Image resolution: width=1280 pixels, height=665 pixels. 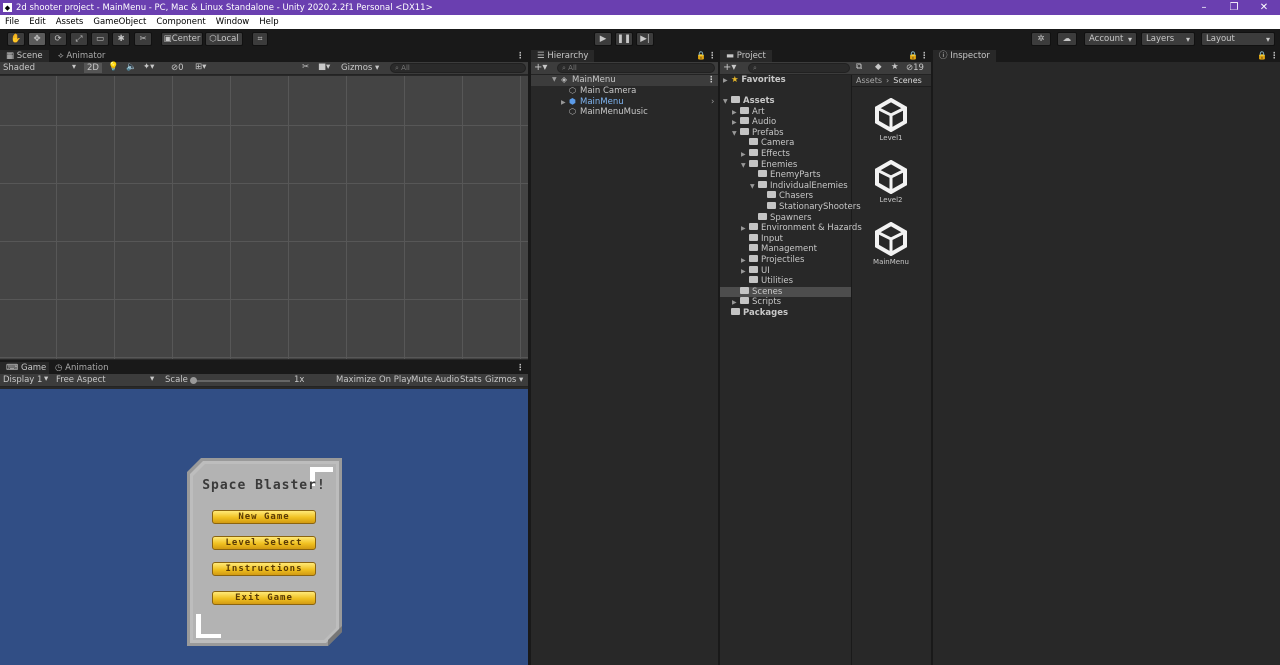 What do you see at coordinates (264, 569) in the screenshot?
I see `instructions-button: Instructions` at bounding box center [264, 569].